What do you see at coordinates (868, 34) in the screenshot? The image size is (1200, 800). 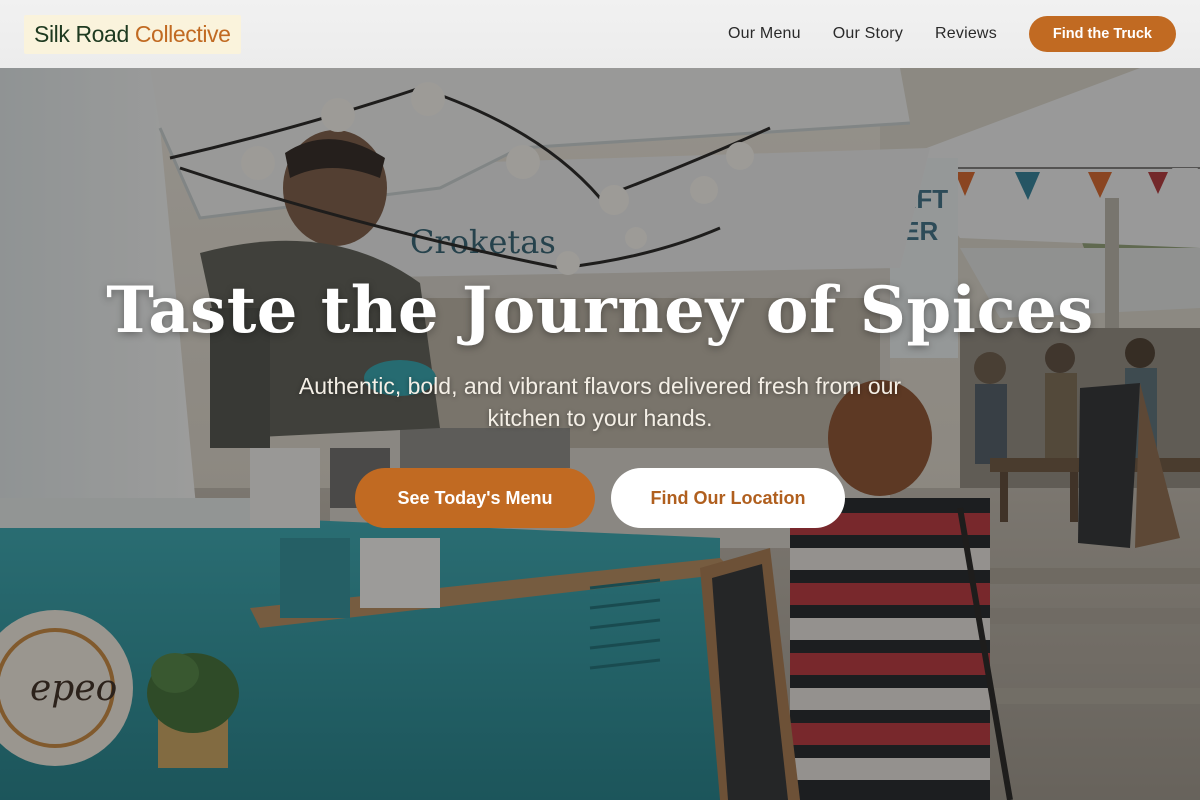 I see `nav-link-story: Our Story` at bounding box center [868, 34].